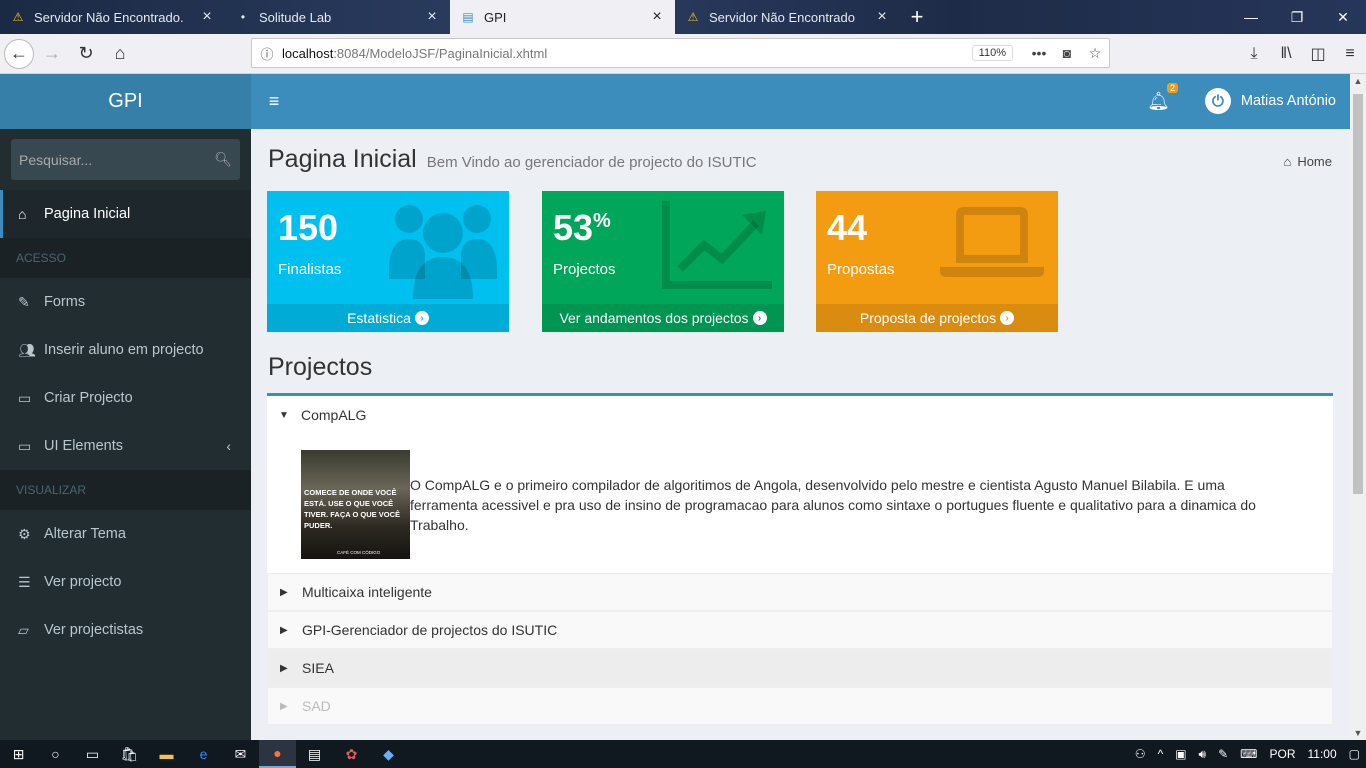 The height and width of the screenshot is (768, 1366). Describe the element at coordinates (1251, 17) in the screenshot. I see `minimize-icon: —` at that location.